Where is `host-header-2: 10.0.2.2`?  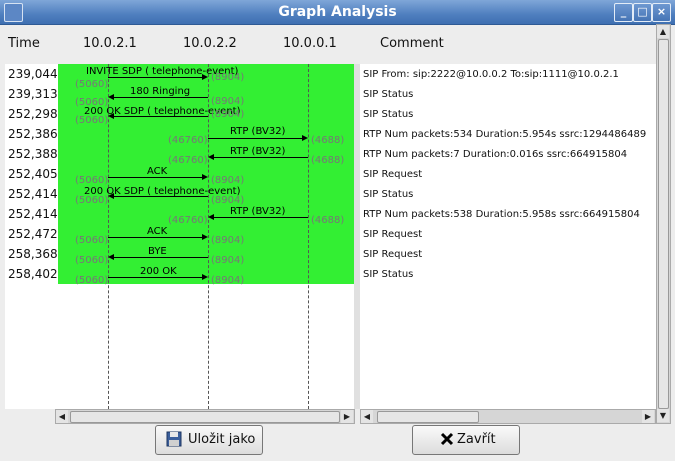 host-header-2: 10.0.2.2 is located at coordinates (210, 43).